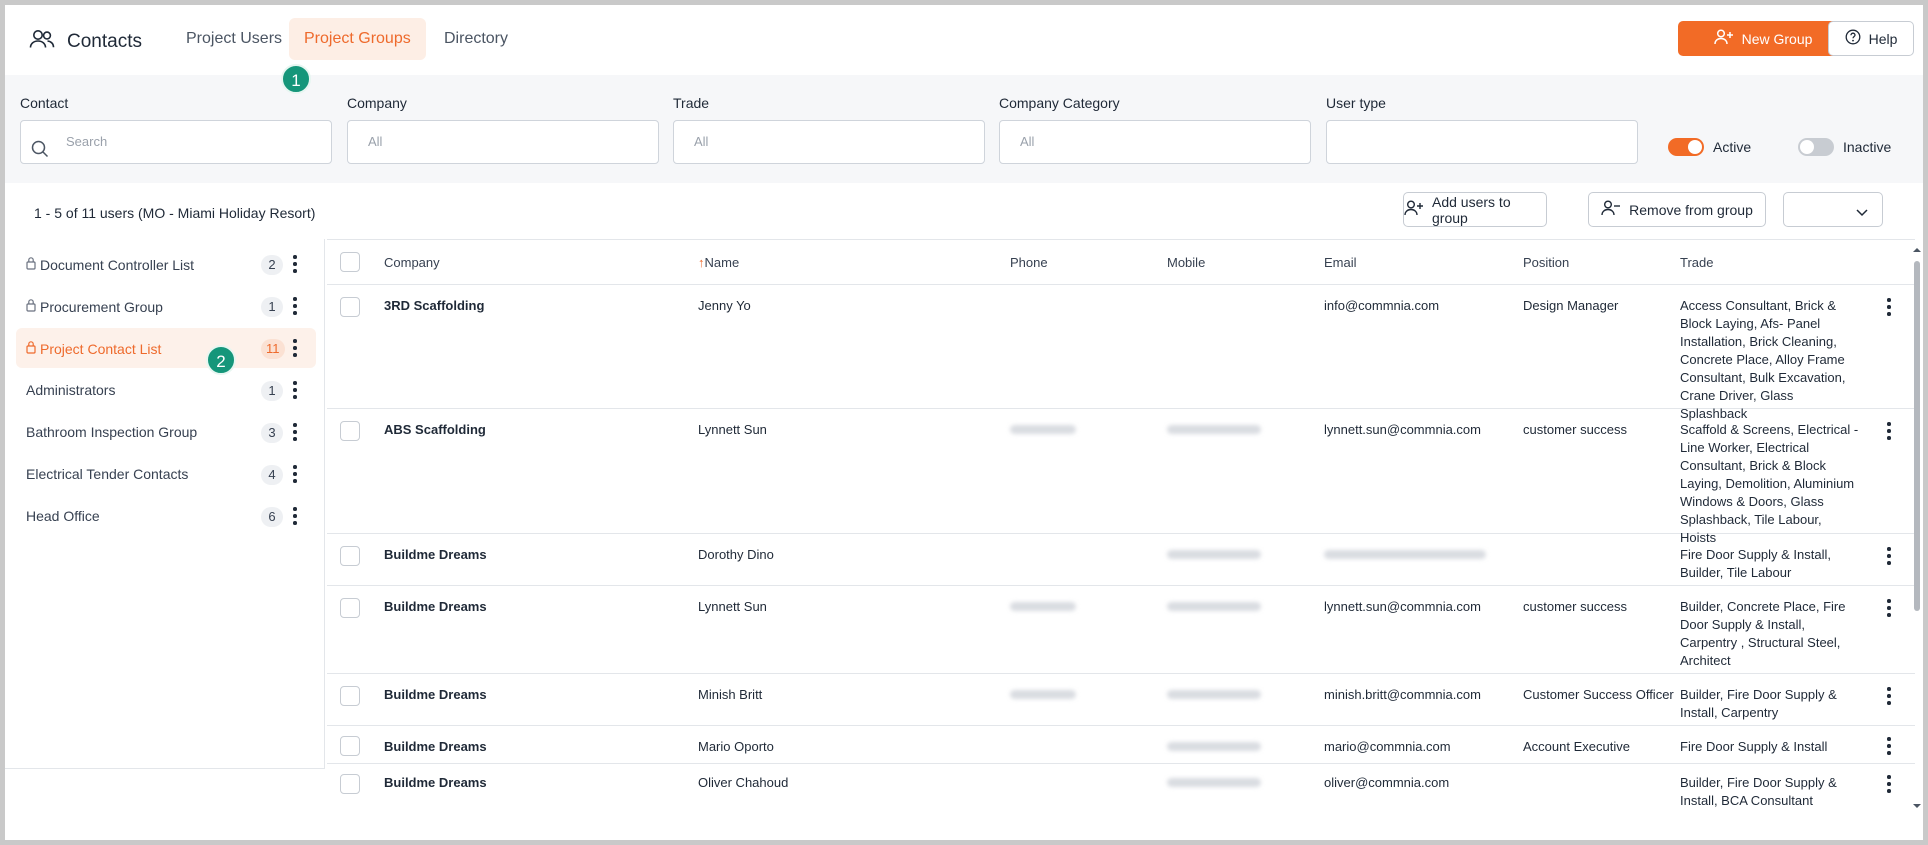 Image resolution: width=1928 pixels, height=845 pixels. Describe the element at coordinates (296, 79) in the screenshot. I see `step-marker-1: 1` at that location.